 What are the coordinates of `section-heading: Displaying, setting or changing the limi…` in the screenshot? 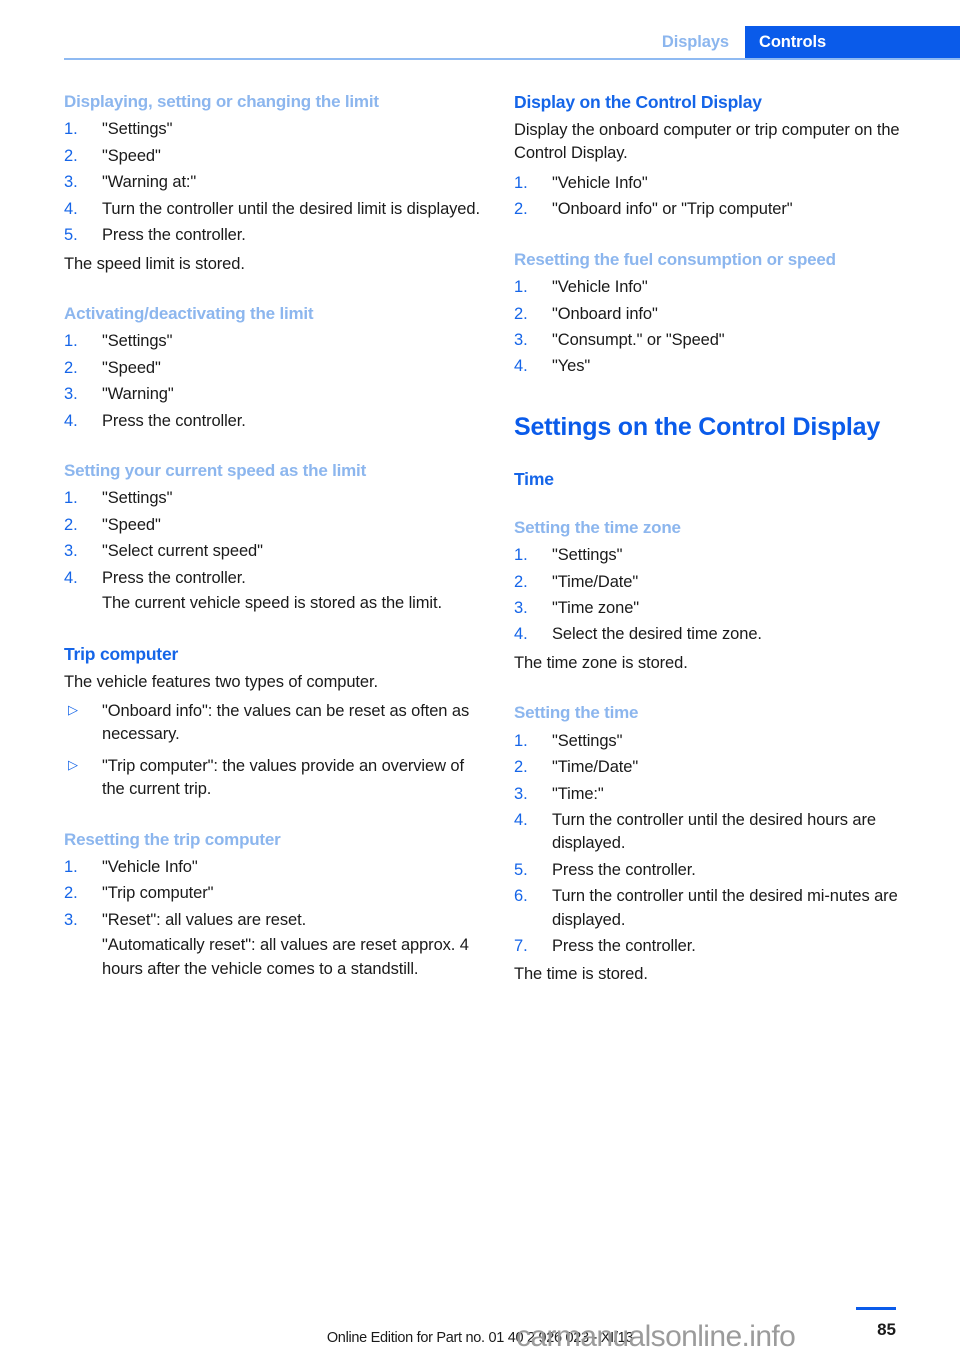 It's located at (221, 101).